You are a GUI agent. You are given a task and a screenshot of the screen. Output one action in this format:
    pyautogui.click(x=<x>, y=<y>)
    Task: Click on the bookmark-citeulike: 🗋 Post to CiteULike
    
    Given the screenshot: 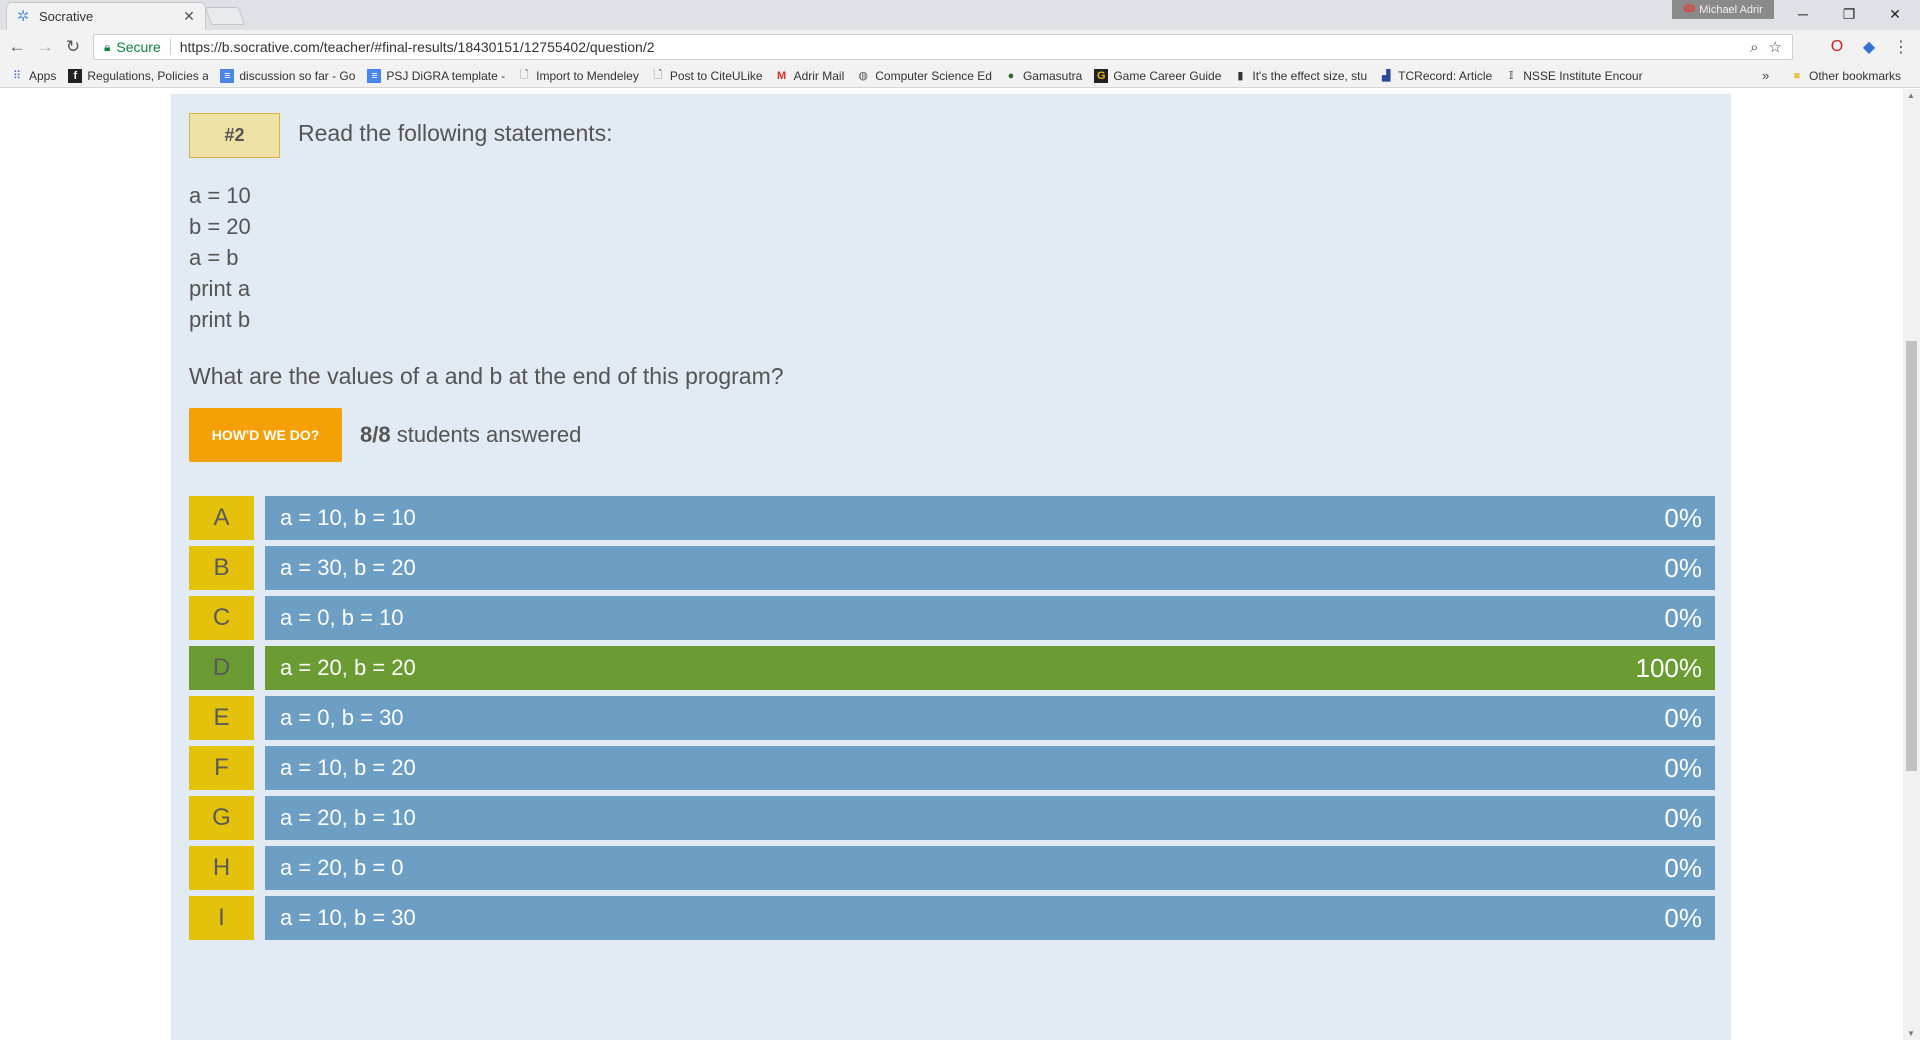 What is the action you would take?
    pyautogui.click(x=707, y=75)
    